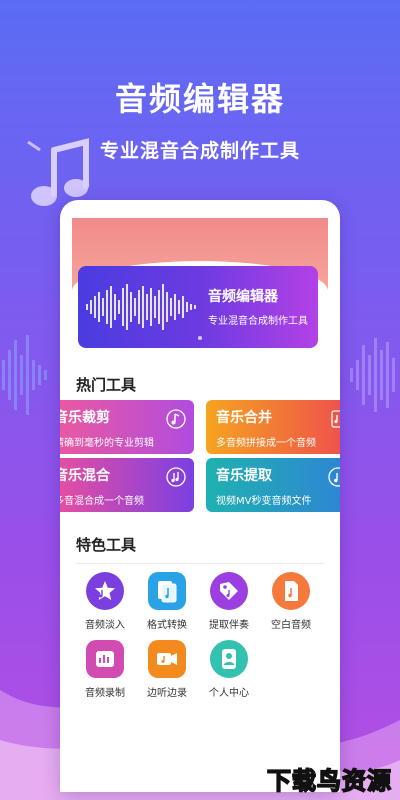 Image resolution: width=400 pixels, height=800 pixels. Describe the element at coordinates (229, 591) in the screenshot. I see `tag-icon` at that location.